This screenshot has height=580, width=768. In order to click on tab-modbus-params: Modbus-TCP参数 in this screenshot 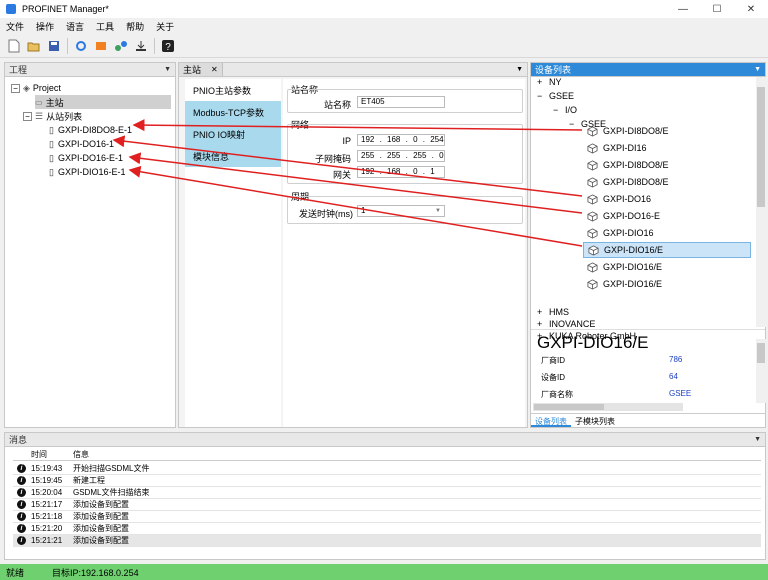, I will do `click(233, 112)`.